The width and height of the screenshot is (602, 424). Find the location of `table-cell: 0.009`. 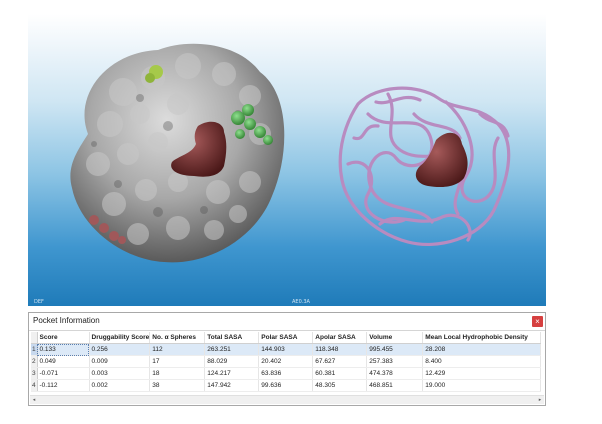

table-cell: 0.009 is located at coordinates (120, 361).